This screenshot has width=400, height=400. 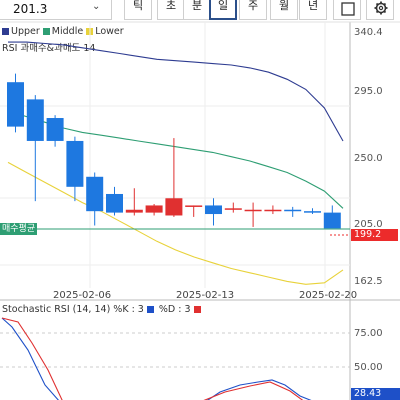 What do you see at coordinates (368, 367) in the screenshot?
I see `stoch-axis-label: 50.00` at bounding box center [368, 367].